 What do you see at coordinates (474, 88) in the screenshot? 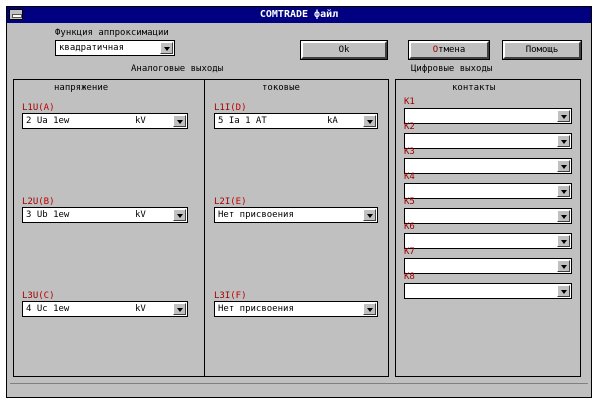
I see `contacts-column-header: контакты` at bounding box center [474, 88].